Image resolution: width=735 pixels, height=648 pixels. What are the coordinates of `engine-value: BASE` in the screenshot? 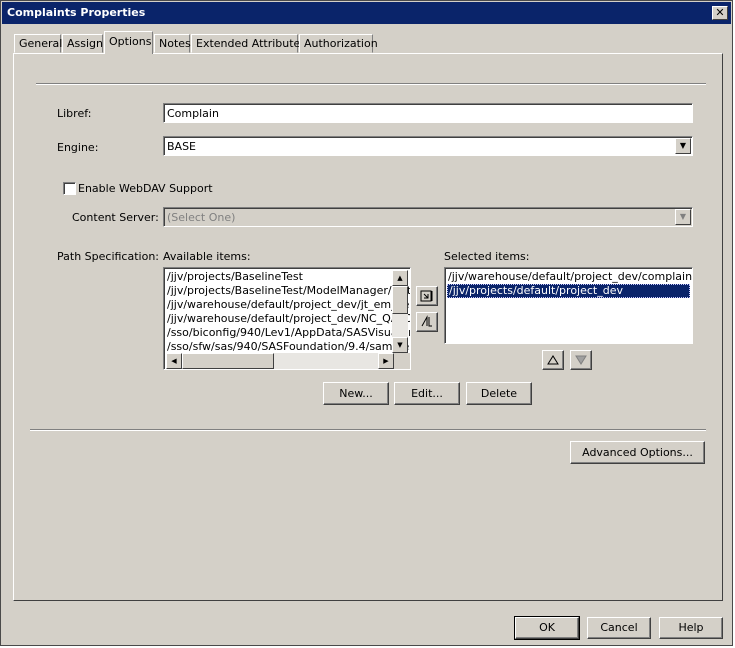 It's located at (182, 146).